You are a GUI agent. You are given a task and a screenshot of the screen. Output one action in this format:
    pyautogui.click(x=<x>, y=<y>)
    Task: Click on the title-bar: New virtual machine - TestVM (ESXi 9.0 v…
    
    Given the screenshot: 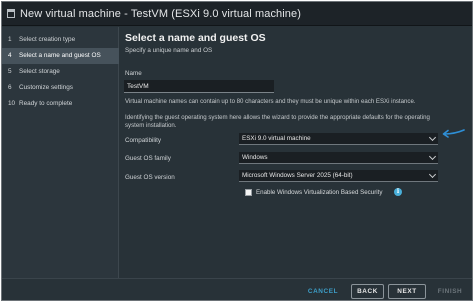 What is the action you would take?
    pyautogui.click(x=237, y=14)
    